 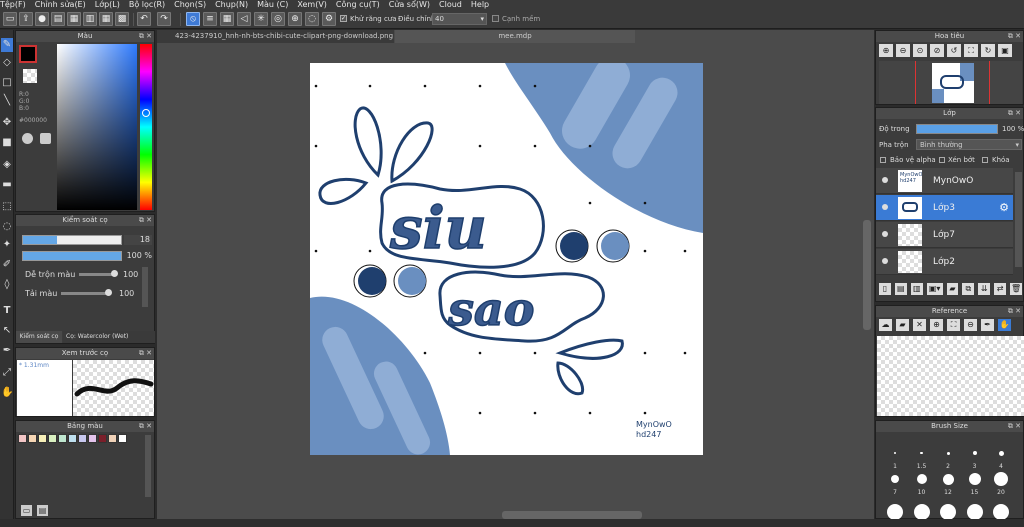 I want to click on menu-file: Tệp(F), so click(x=13, y=5).